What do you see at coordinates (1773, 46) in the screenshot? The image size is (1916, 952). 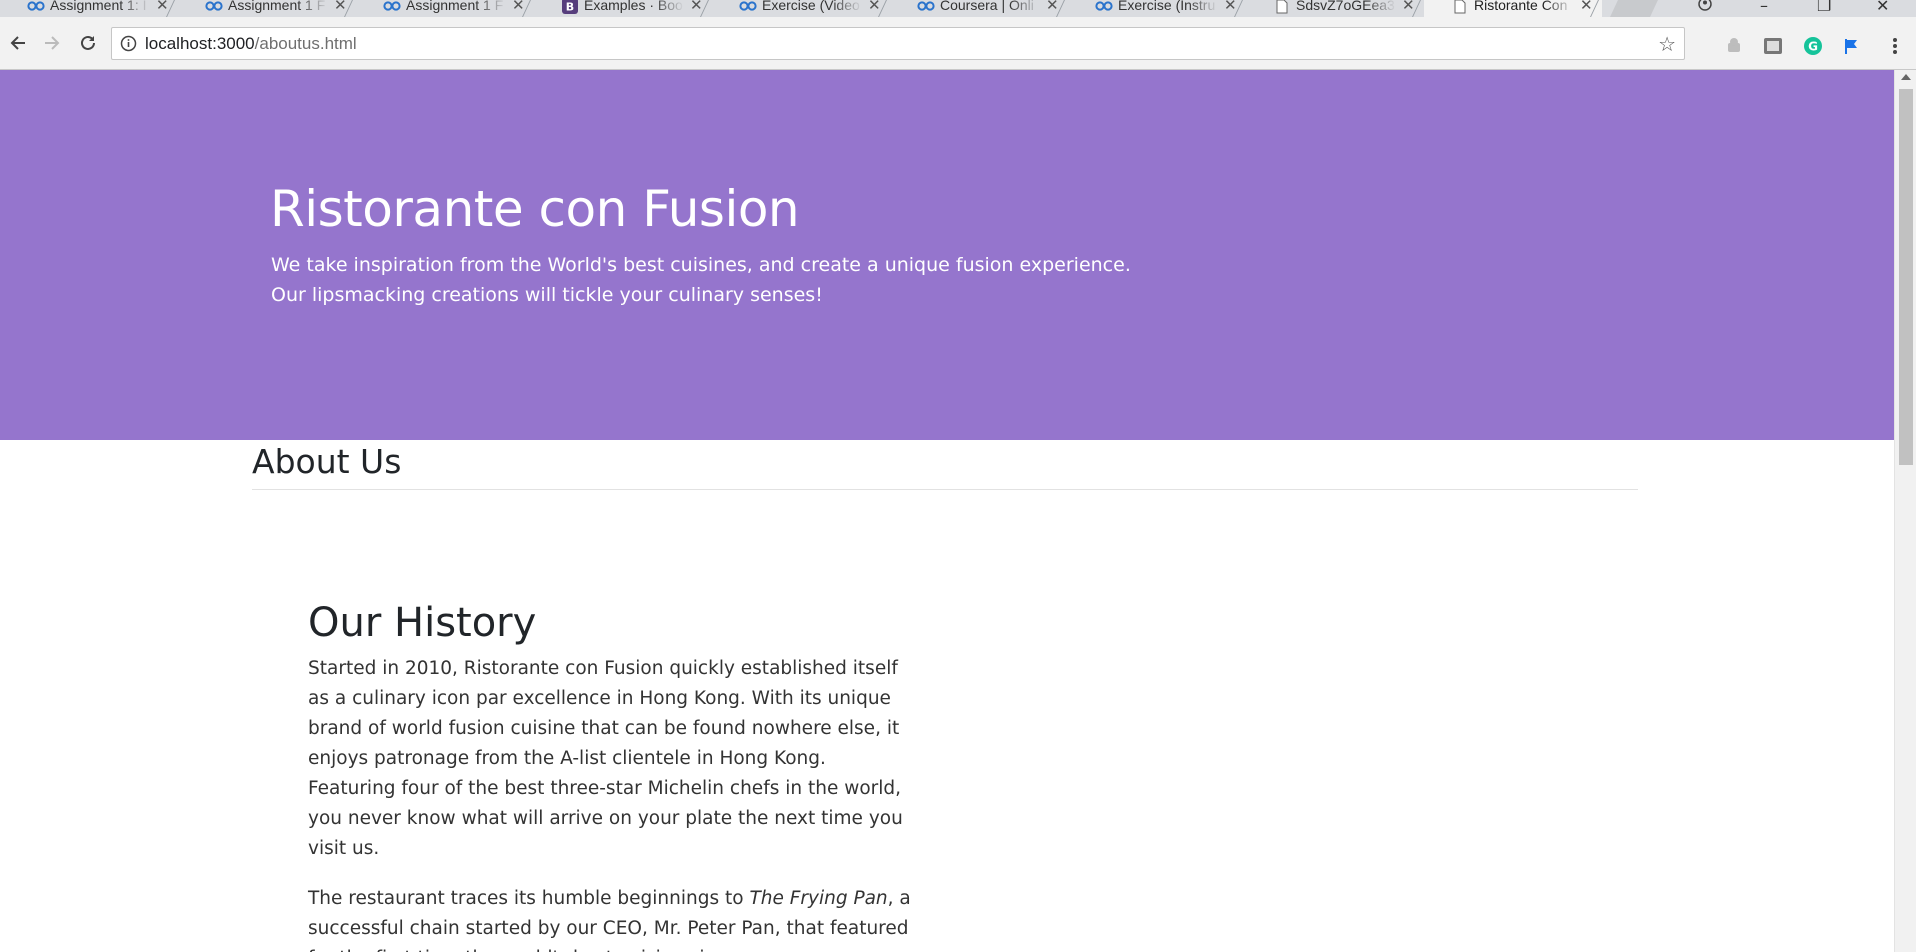 I see `screen-extension-icon` at bounding box center [1773, 46].